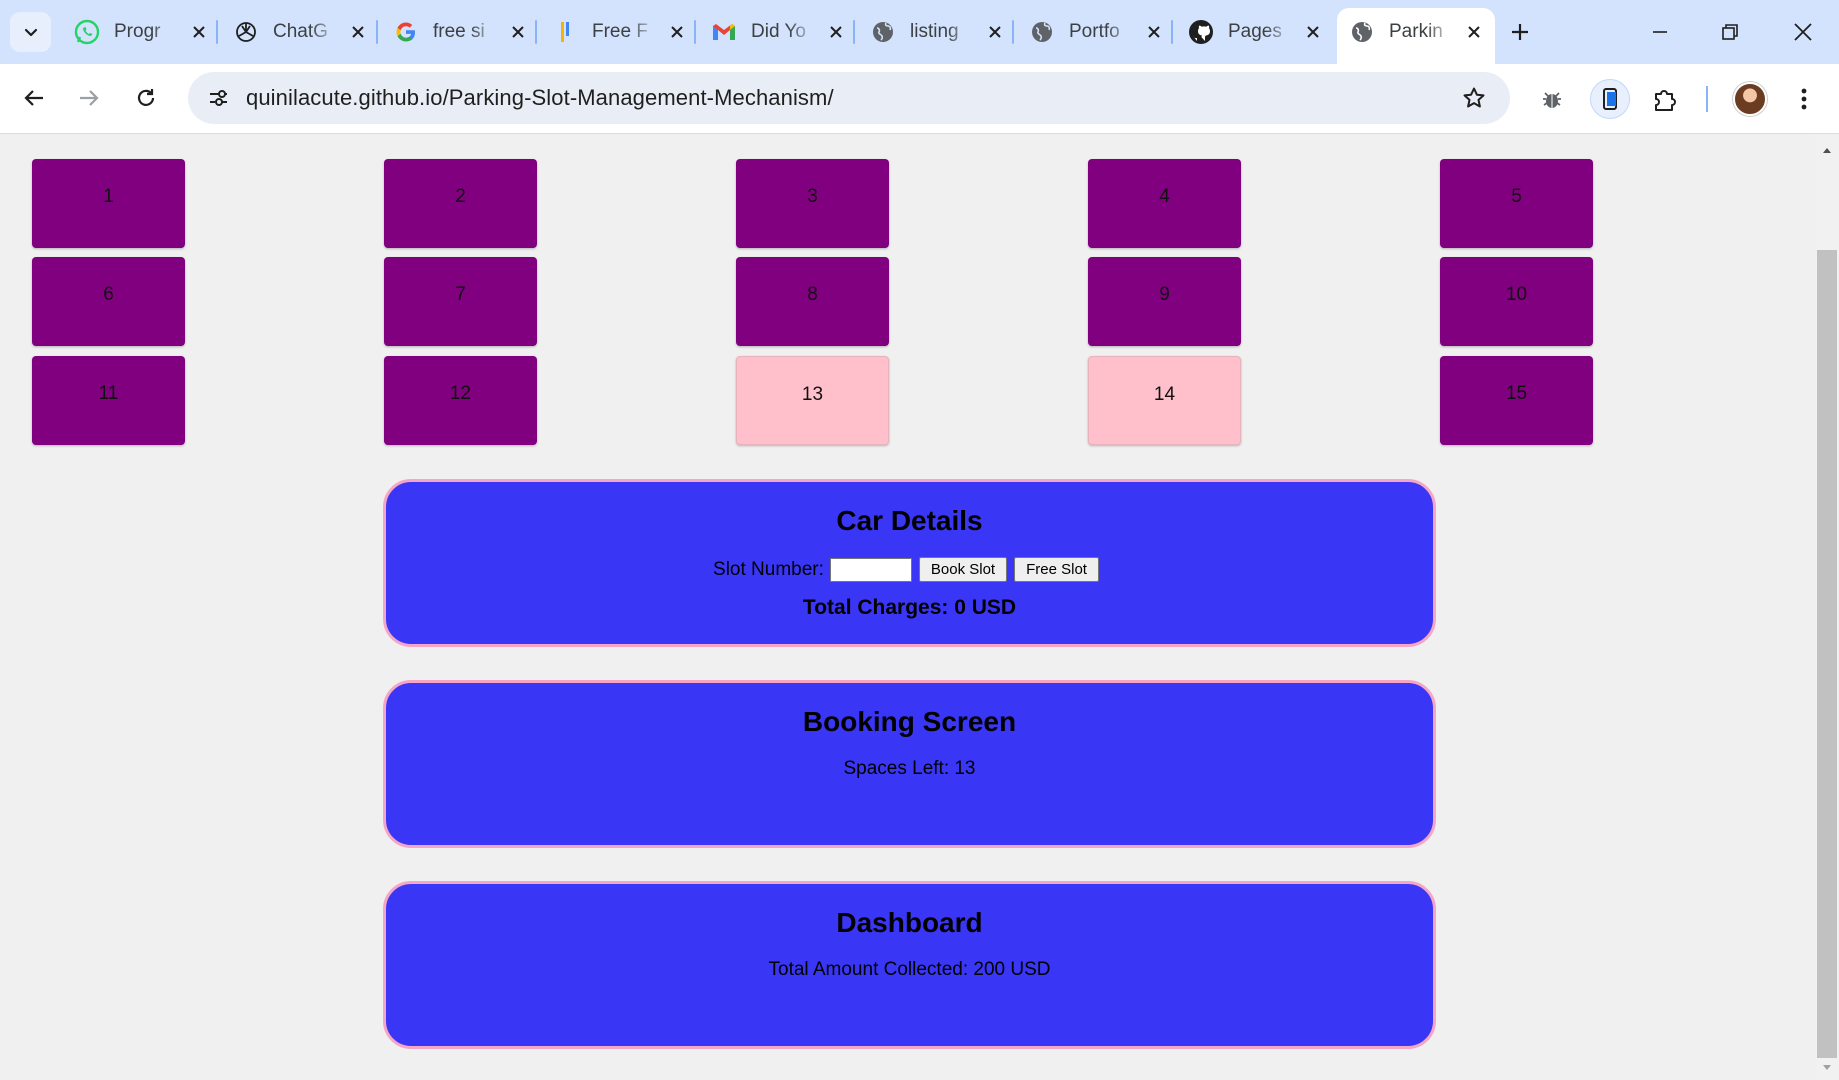  I want to click on tab-title: Parkin, so click(1416, 31).